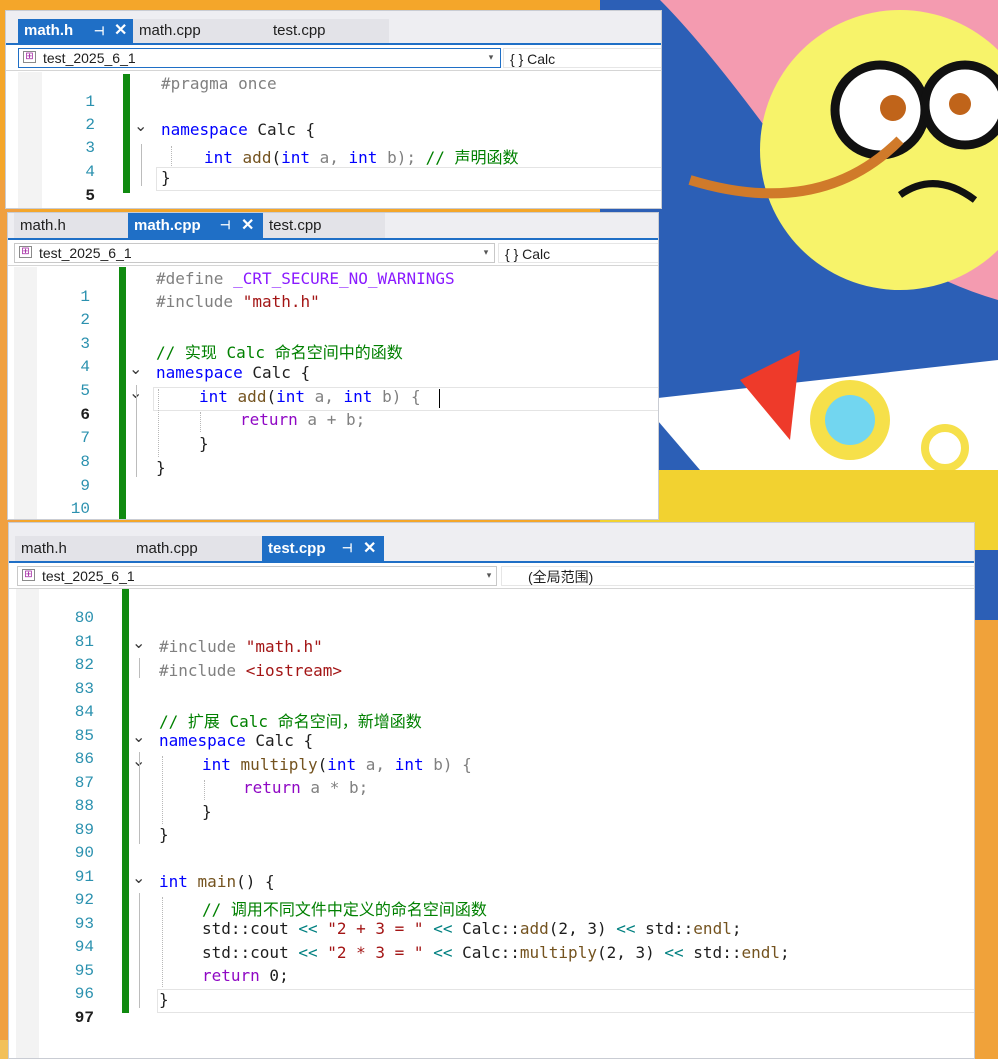  What do you see at coordinates (333, 499) in the screenshot?
I see `code-line: 10` at bounding box center [333, 499].